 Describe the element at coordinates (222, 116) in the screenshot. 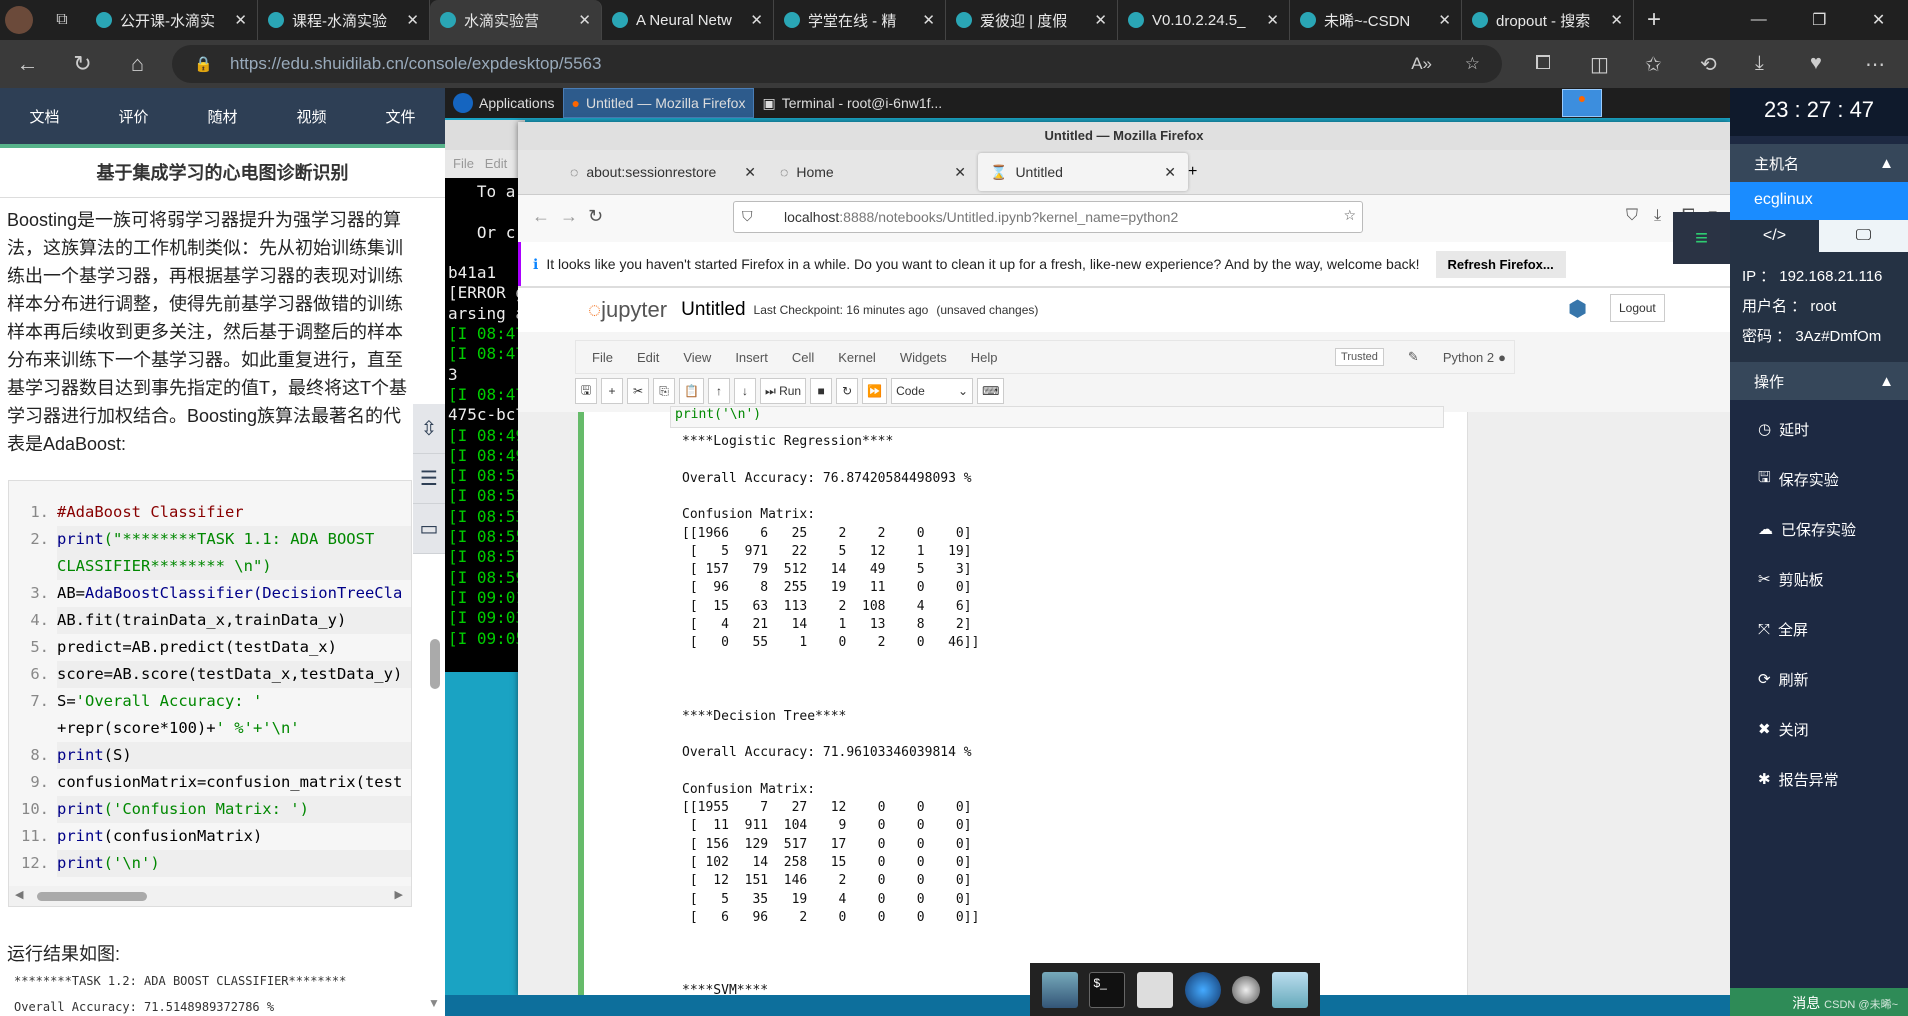

I see `tab-materials: 随材` at that location.